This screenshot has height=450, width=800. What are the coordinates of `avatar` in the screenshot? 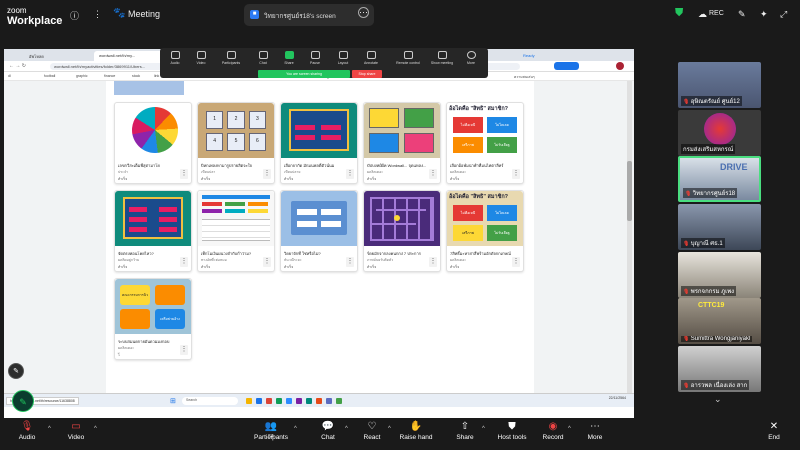 It's located at (620, 66).